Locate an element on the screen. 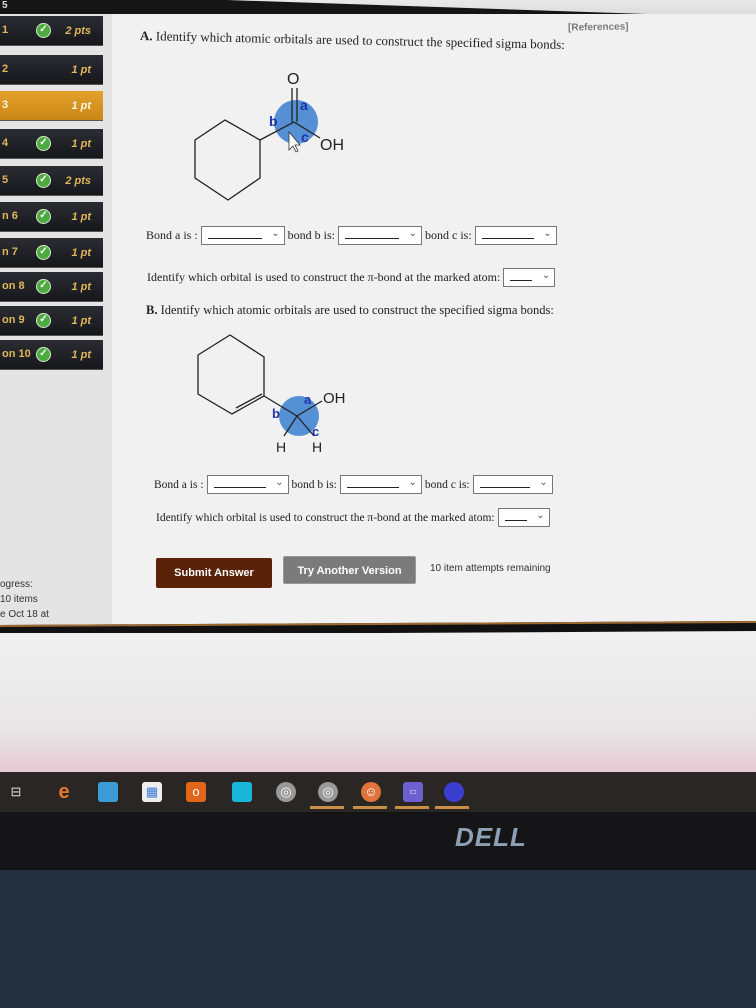  part-a-bonds-row: Bond a is : ⌄ bond b is: ⌄ bond c is: ⌄ is located at coordinates (353, 235).